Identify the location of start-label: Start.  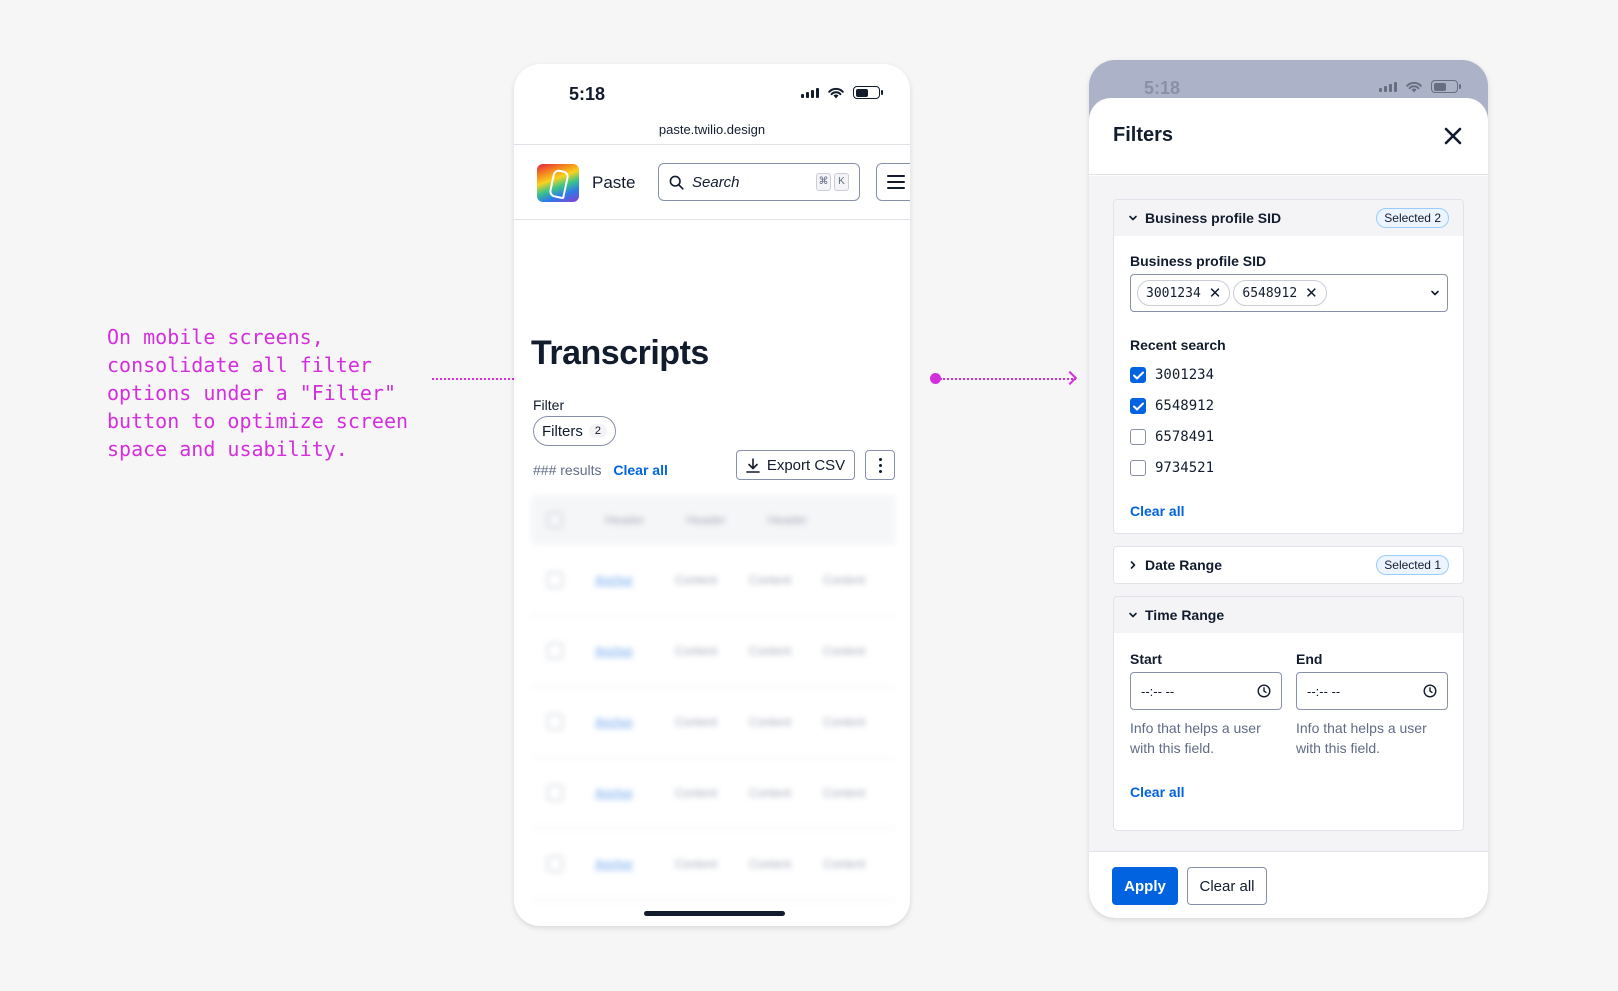
(1146, 659).